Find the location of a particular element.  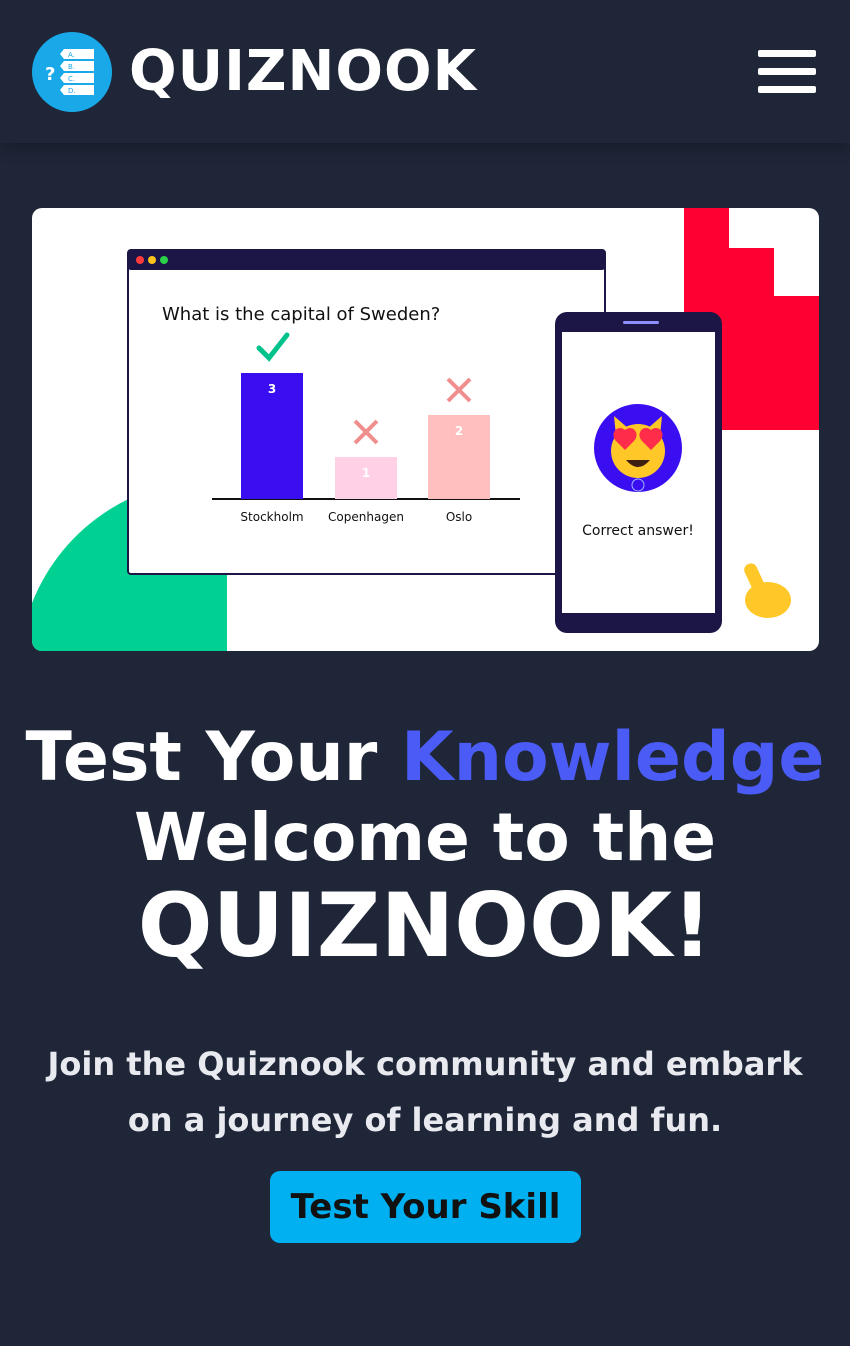

logo-question-mark: ? is located at coordinates (50, 74).